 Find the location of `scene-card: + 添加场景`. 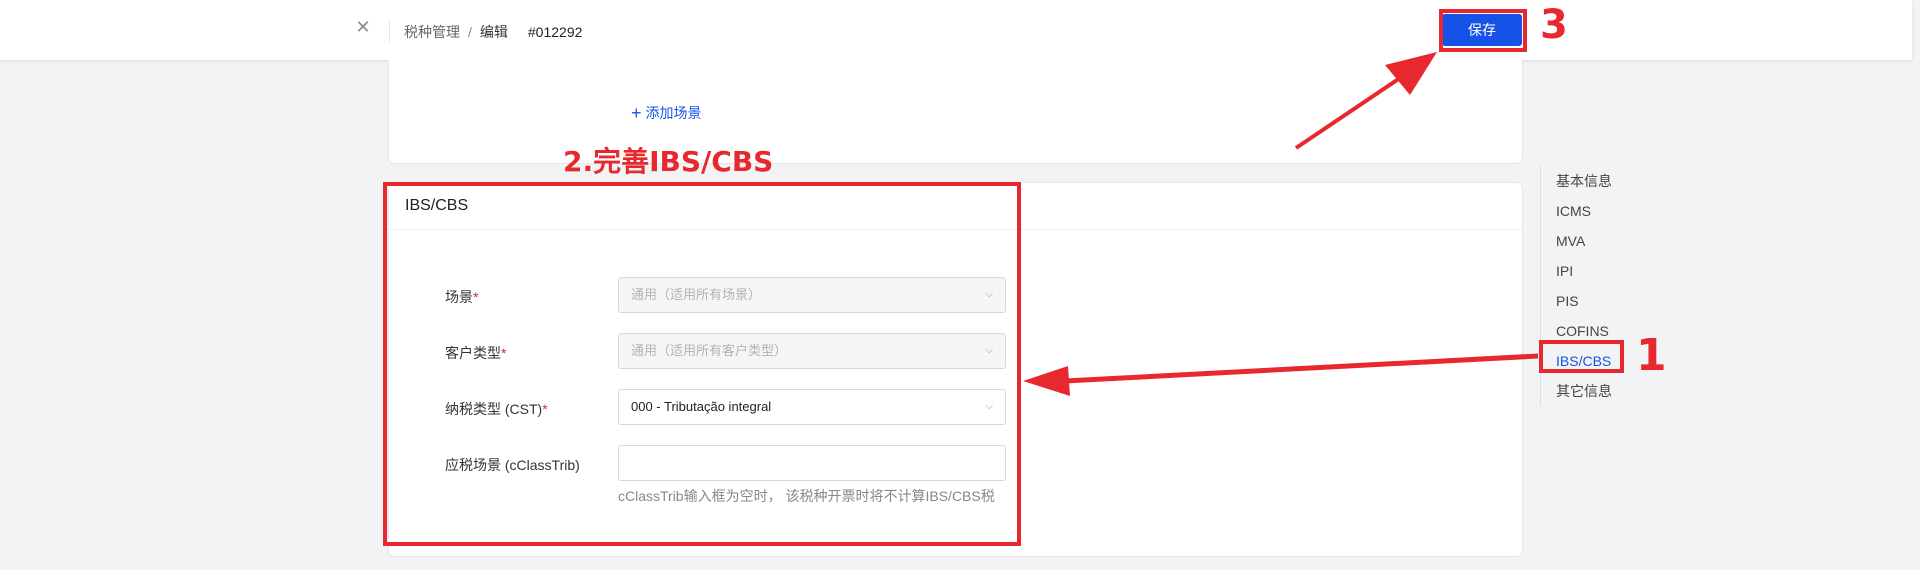

scene-card: + 添加场景 is located at coordinates (955, 112).